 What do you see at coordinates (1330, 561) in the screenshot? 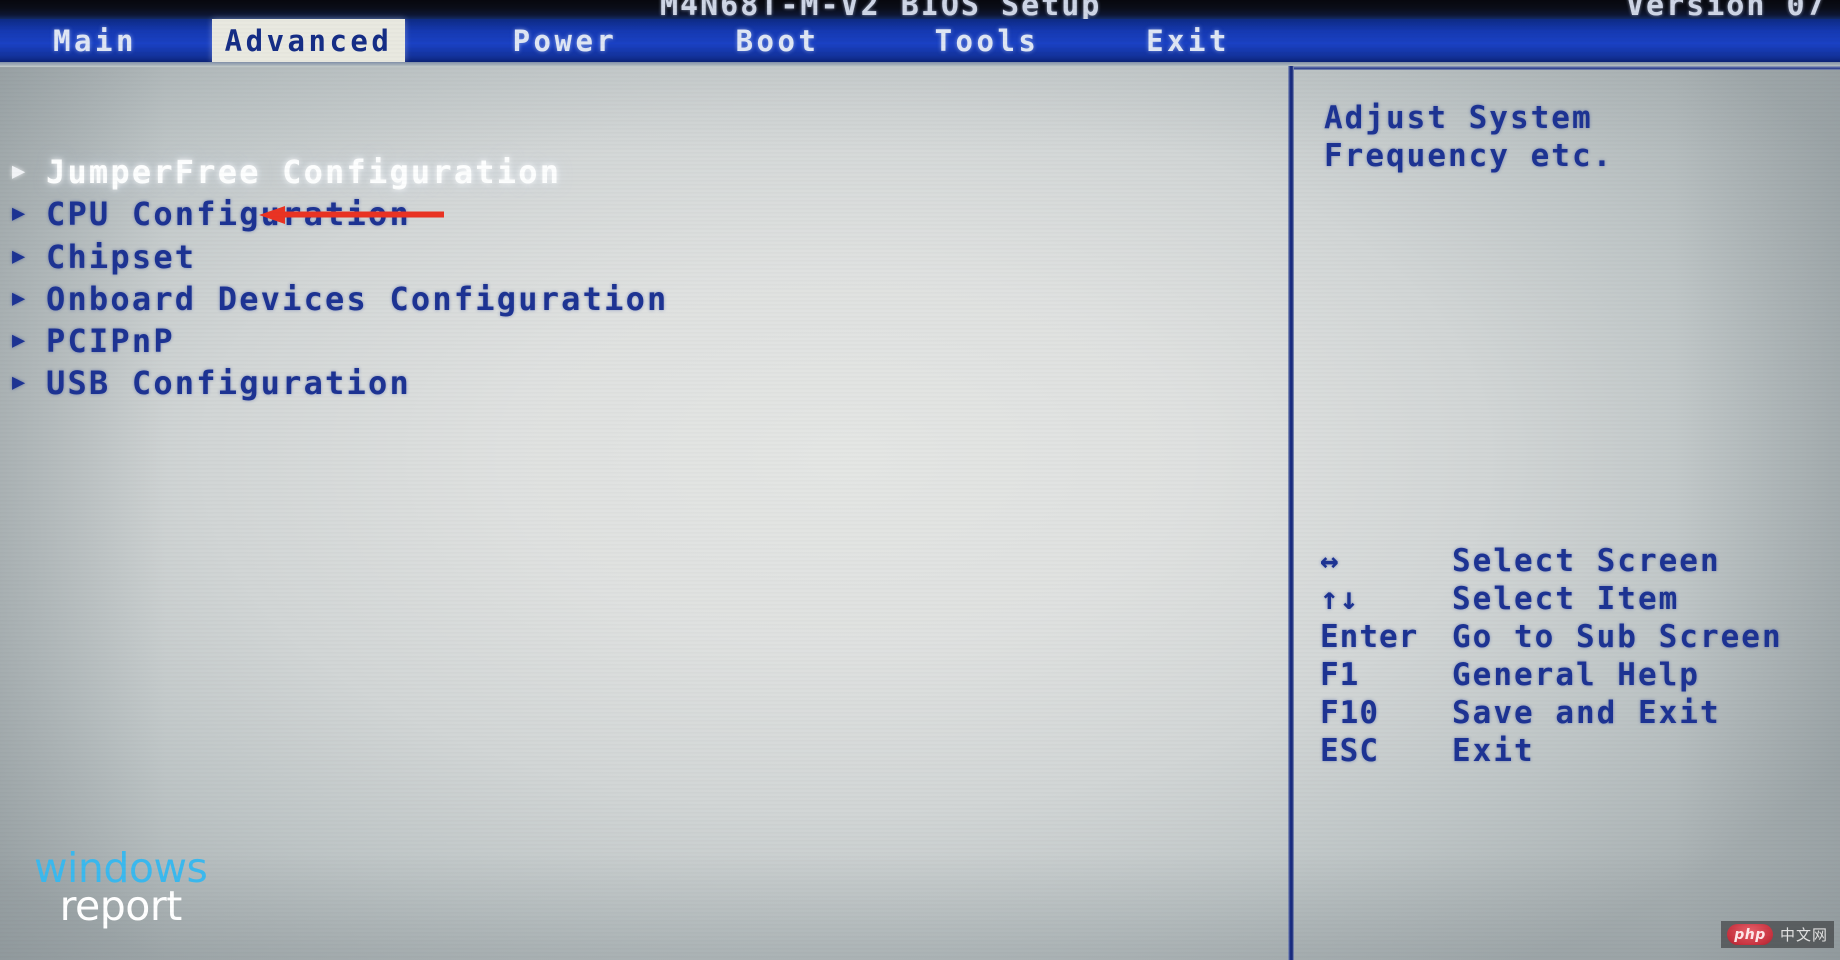
I see `key-legend-key: ↔` at bounding box center [1330, 561].